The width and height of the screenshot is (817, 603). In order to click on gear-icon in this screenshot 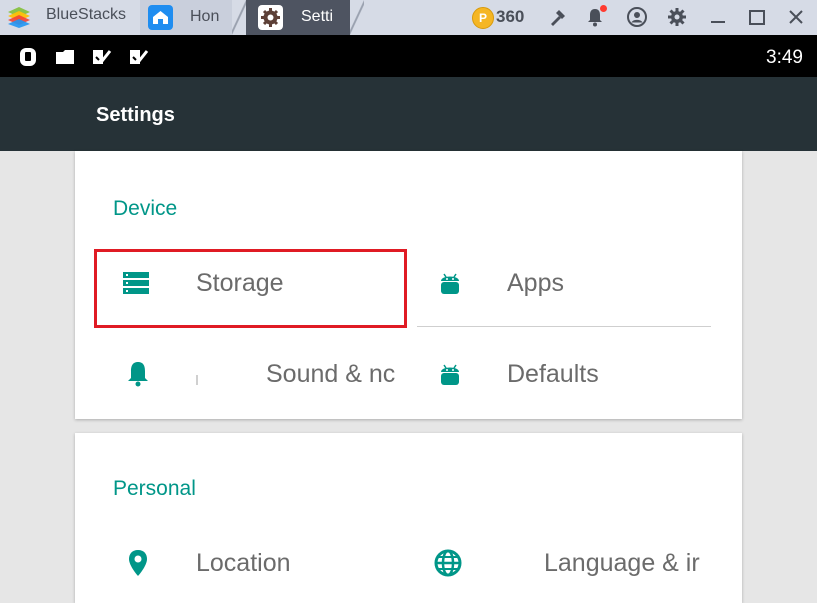, I will do `click(677, 17)`.